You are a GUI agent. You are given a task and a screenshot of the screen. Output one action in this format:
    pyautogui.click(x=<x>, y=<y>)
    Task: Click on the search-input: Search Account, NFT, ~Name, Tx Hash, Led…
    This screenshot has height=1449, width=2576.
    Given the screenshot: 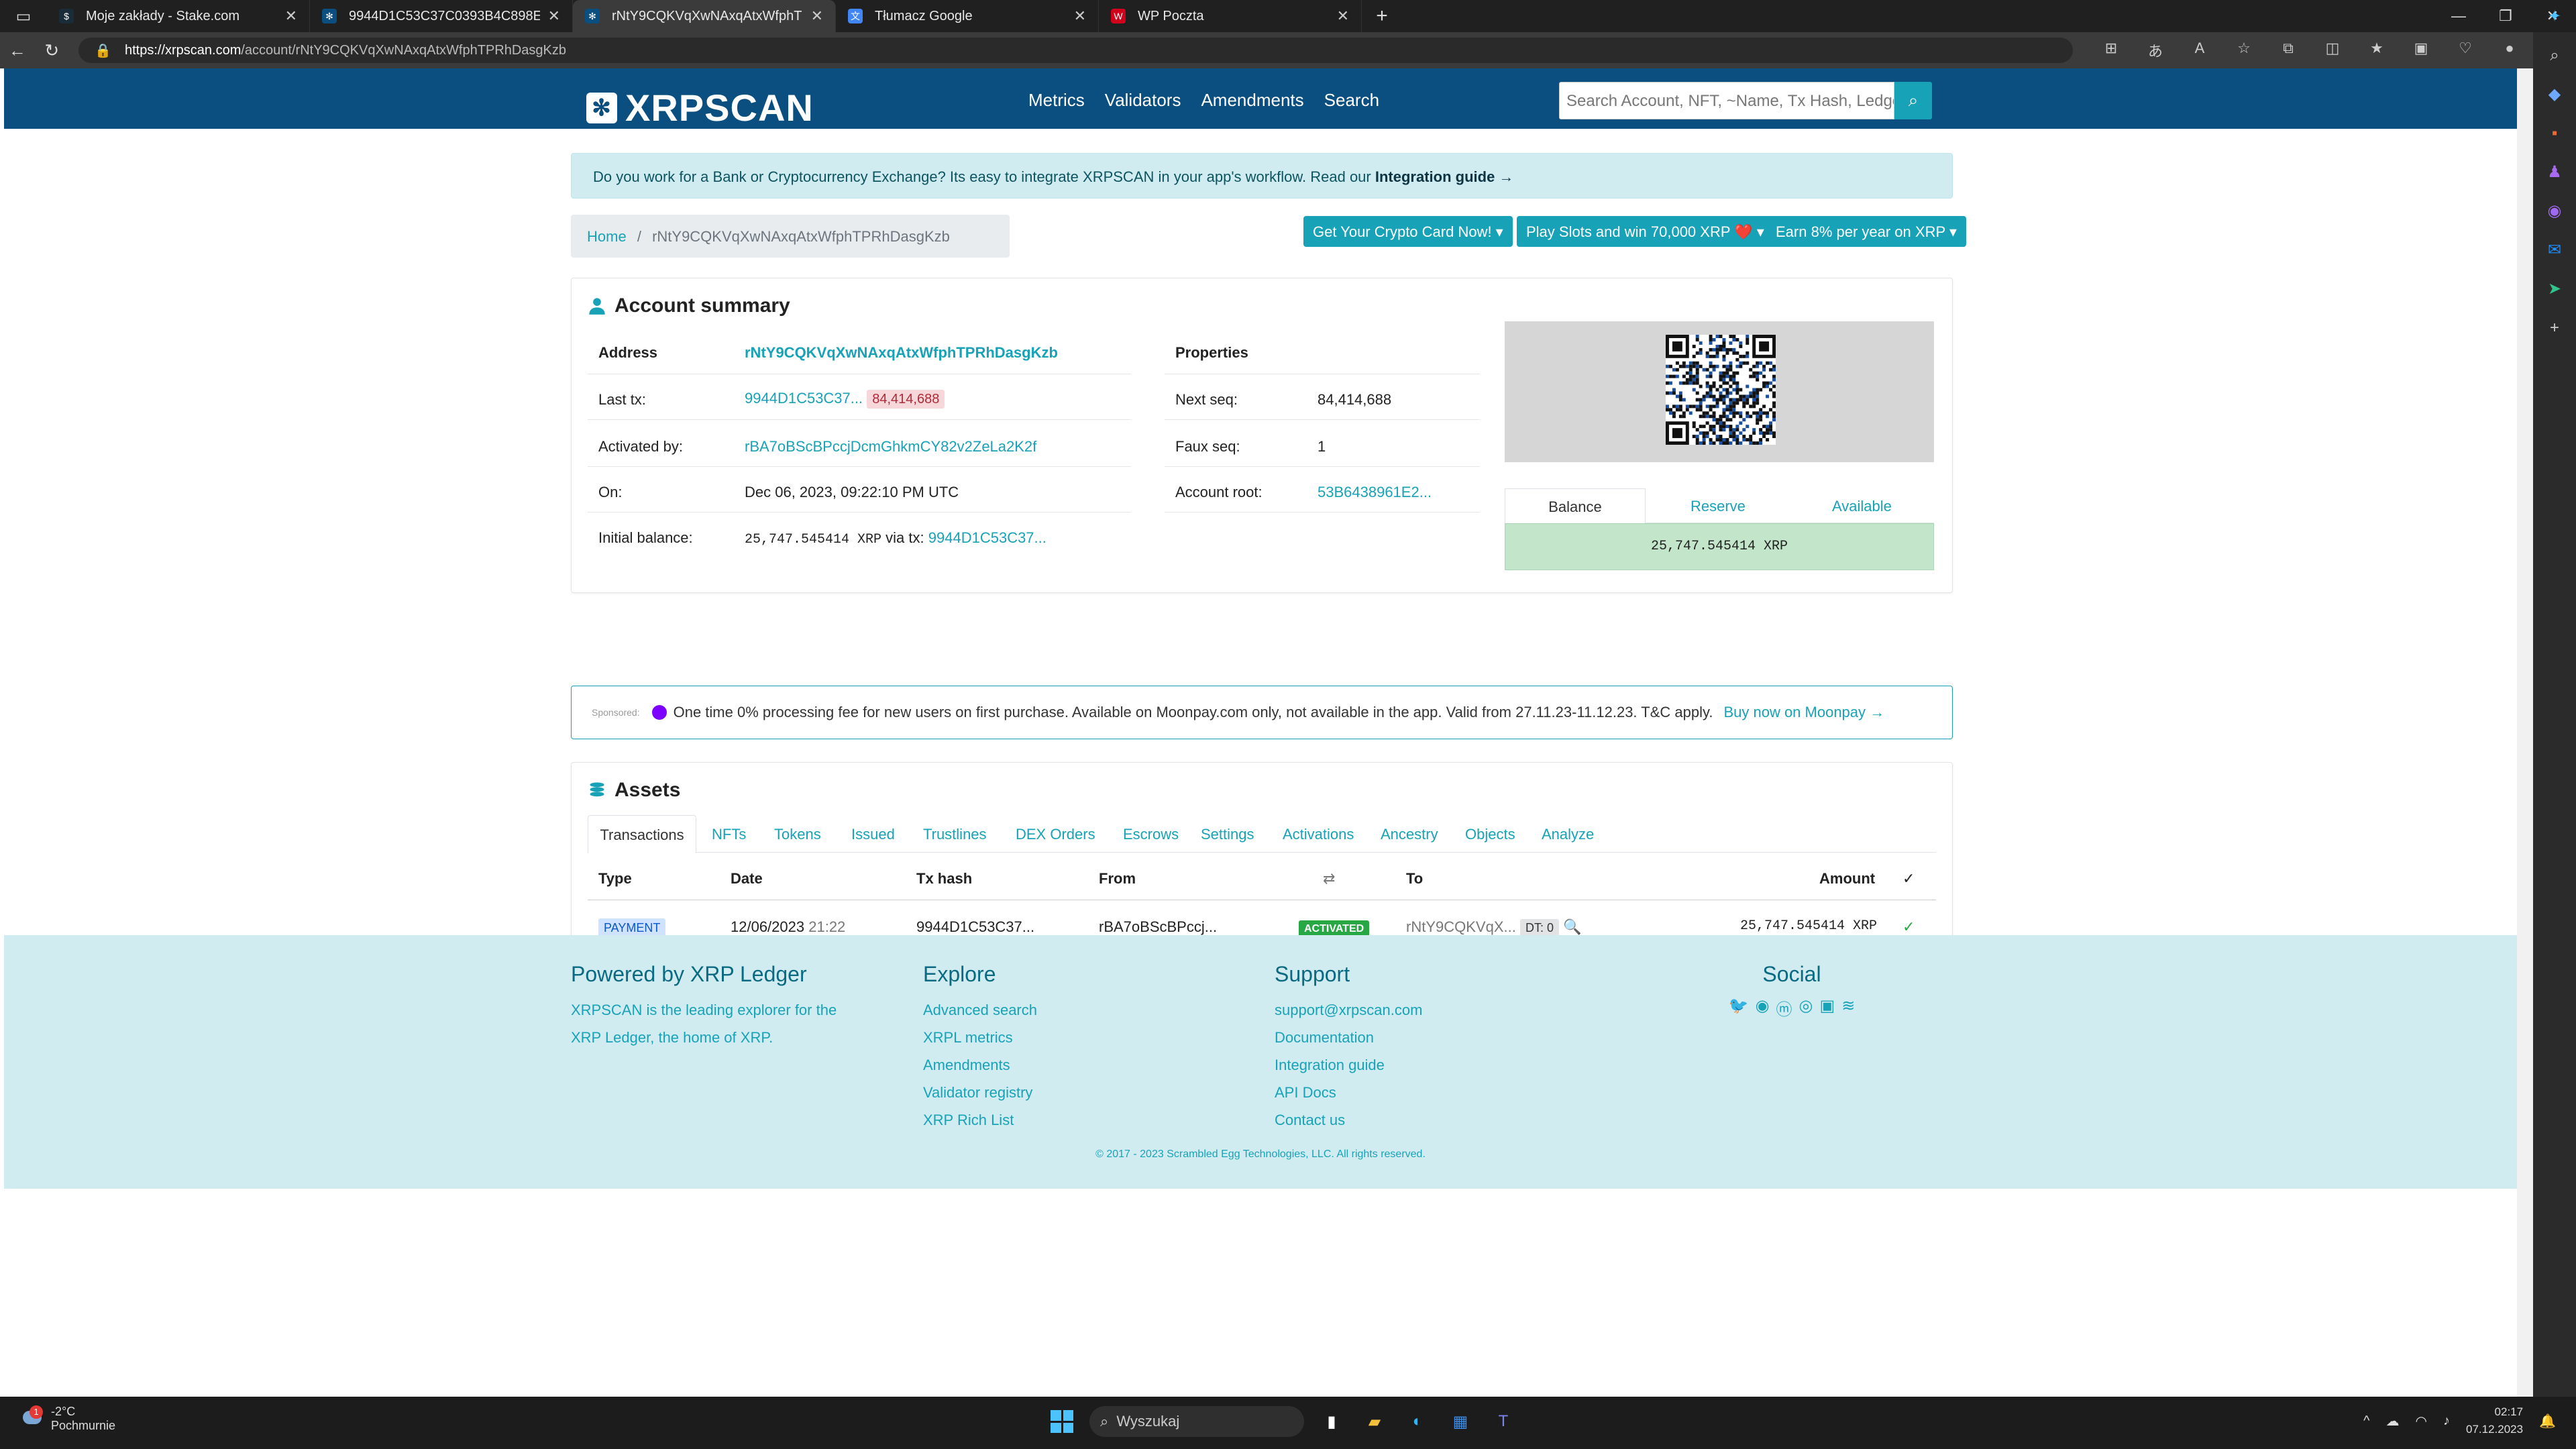 What is the action you would take?
    pyautogui.click(x=1726, y=100)
    